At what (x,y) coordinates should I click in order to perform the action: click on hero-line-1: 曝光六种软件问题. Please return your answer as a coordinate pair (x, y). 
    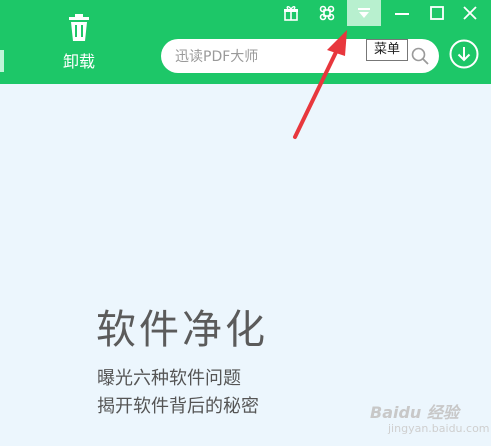
    Looking at the image, I should click on (169, 378).